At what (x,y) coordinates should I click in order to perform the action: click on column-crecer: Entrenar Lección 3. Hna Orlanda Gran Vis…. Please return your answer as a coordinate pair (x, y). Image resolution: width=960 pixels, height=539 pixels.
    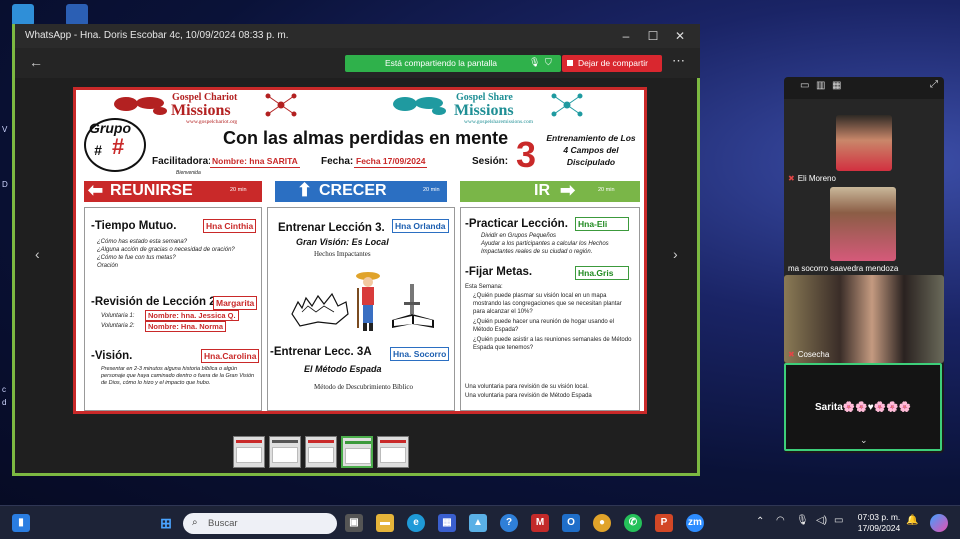
    Looking at the image, I should click on (361, 309).